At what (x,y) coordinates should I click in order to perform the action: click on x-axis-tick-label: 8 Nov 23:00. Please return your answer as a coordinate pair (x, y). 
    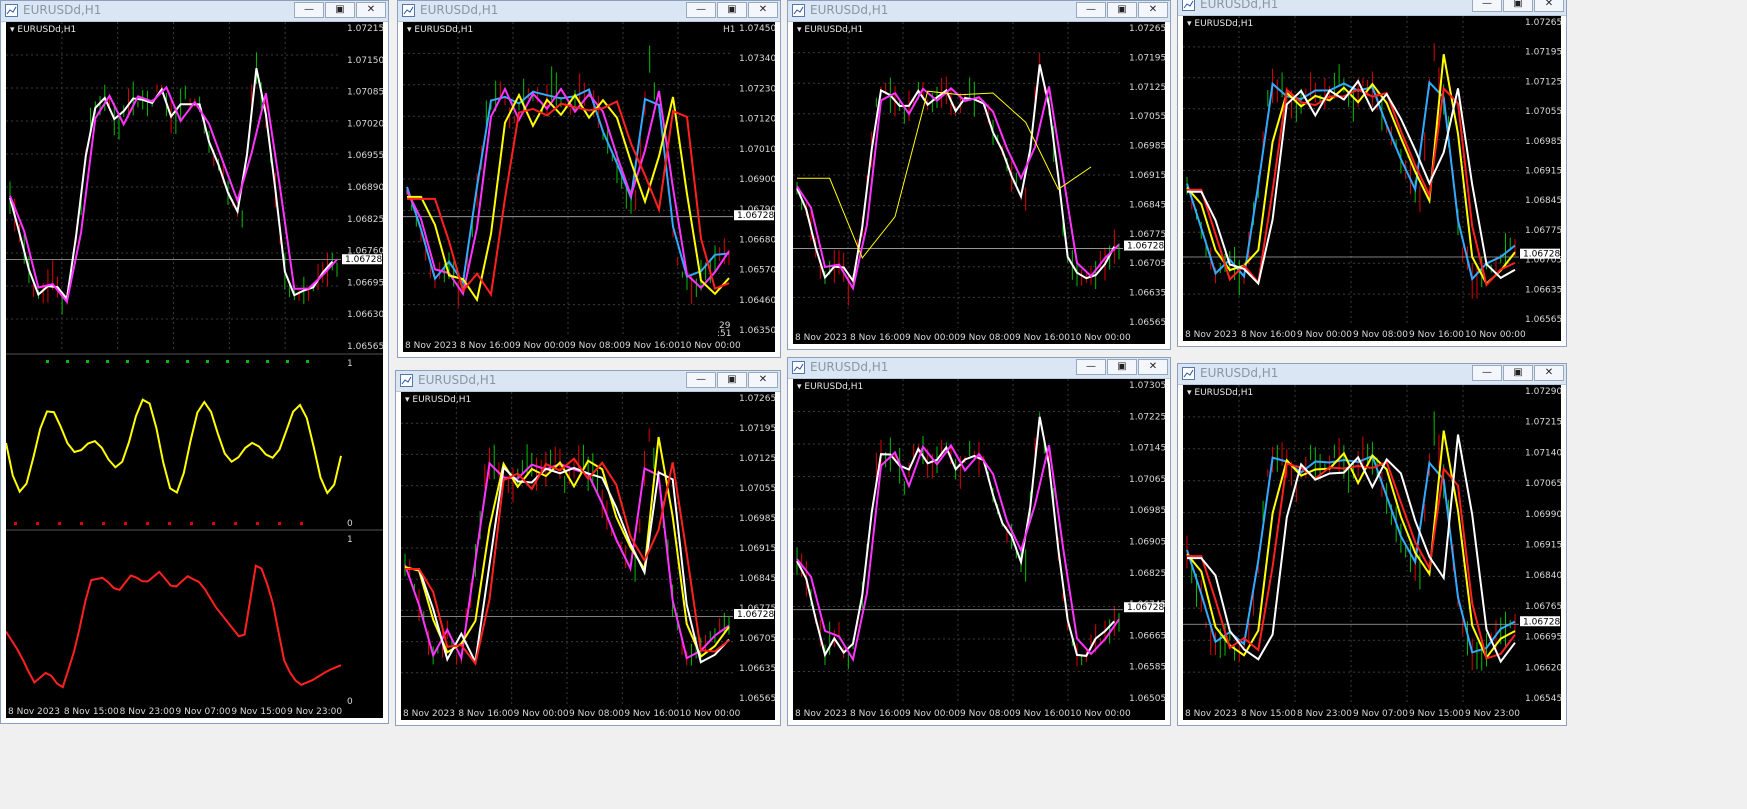
    Looking at the image, I should click on (147, 712).